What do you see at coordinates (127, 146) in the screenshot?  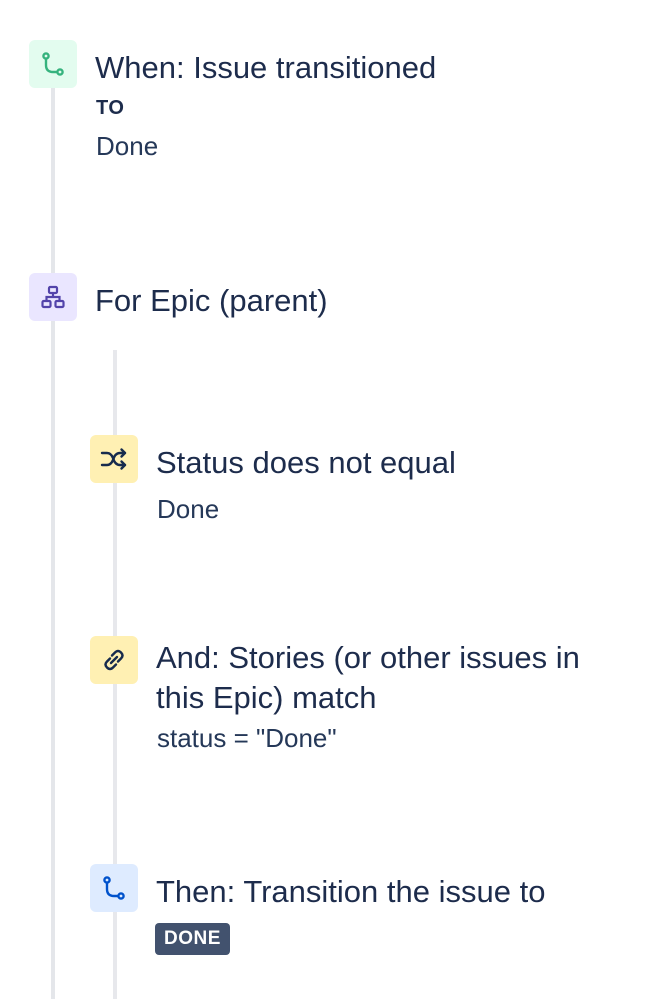 I see `trigger-to-value: Done` at bounding box center [127, 146].